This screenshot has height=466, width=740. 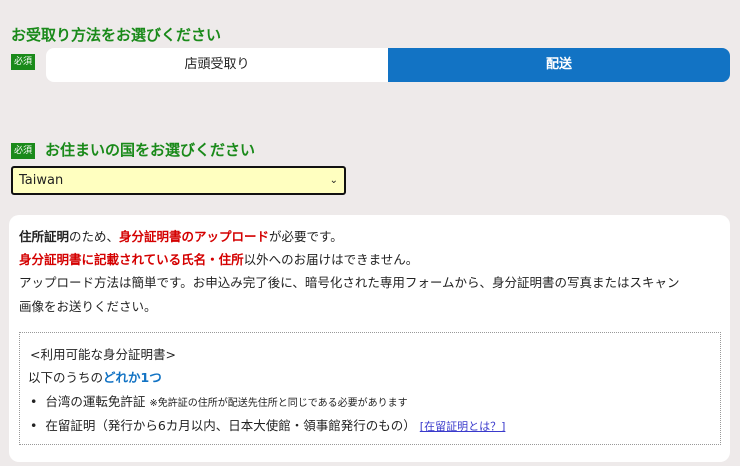 What do you see at coordinates (217, 65) in the screenshot?
I see `option-store-pickup: 店頭受取り` at bounding box center [217, 65].